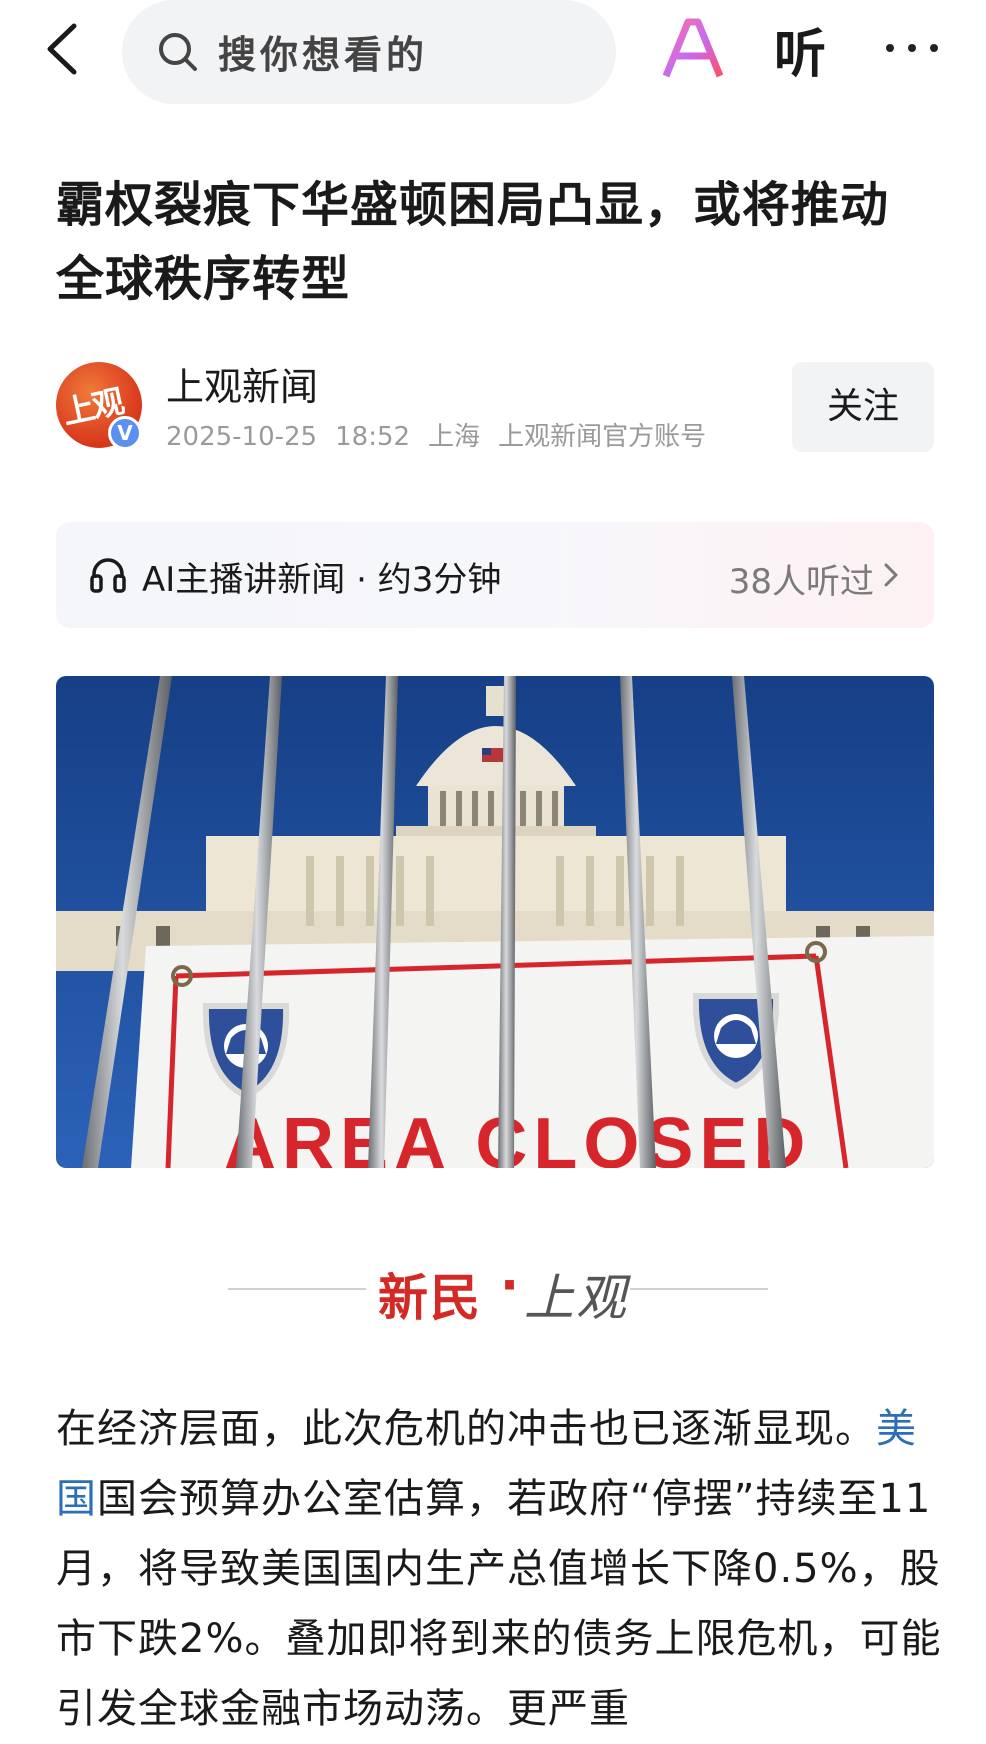 This screenshot has width=986, height=1744. Describe the element at coordinates (602, 437) in the screenshot. I see `account-type: 上观新闻官方账号` at that location.